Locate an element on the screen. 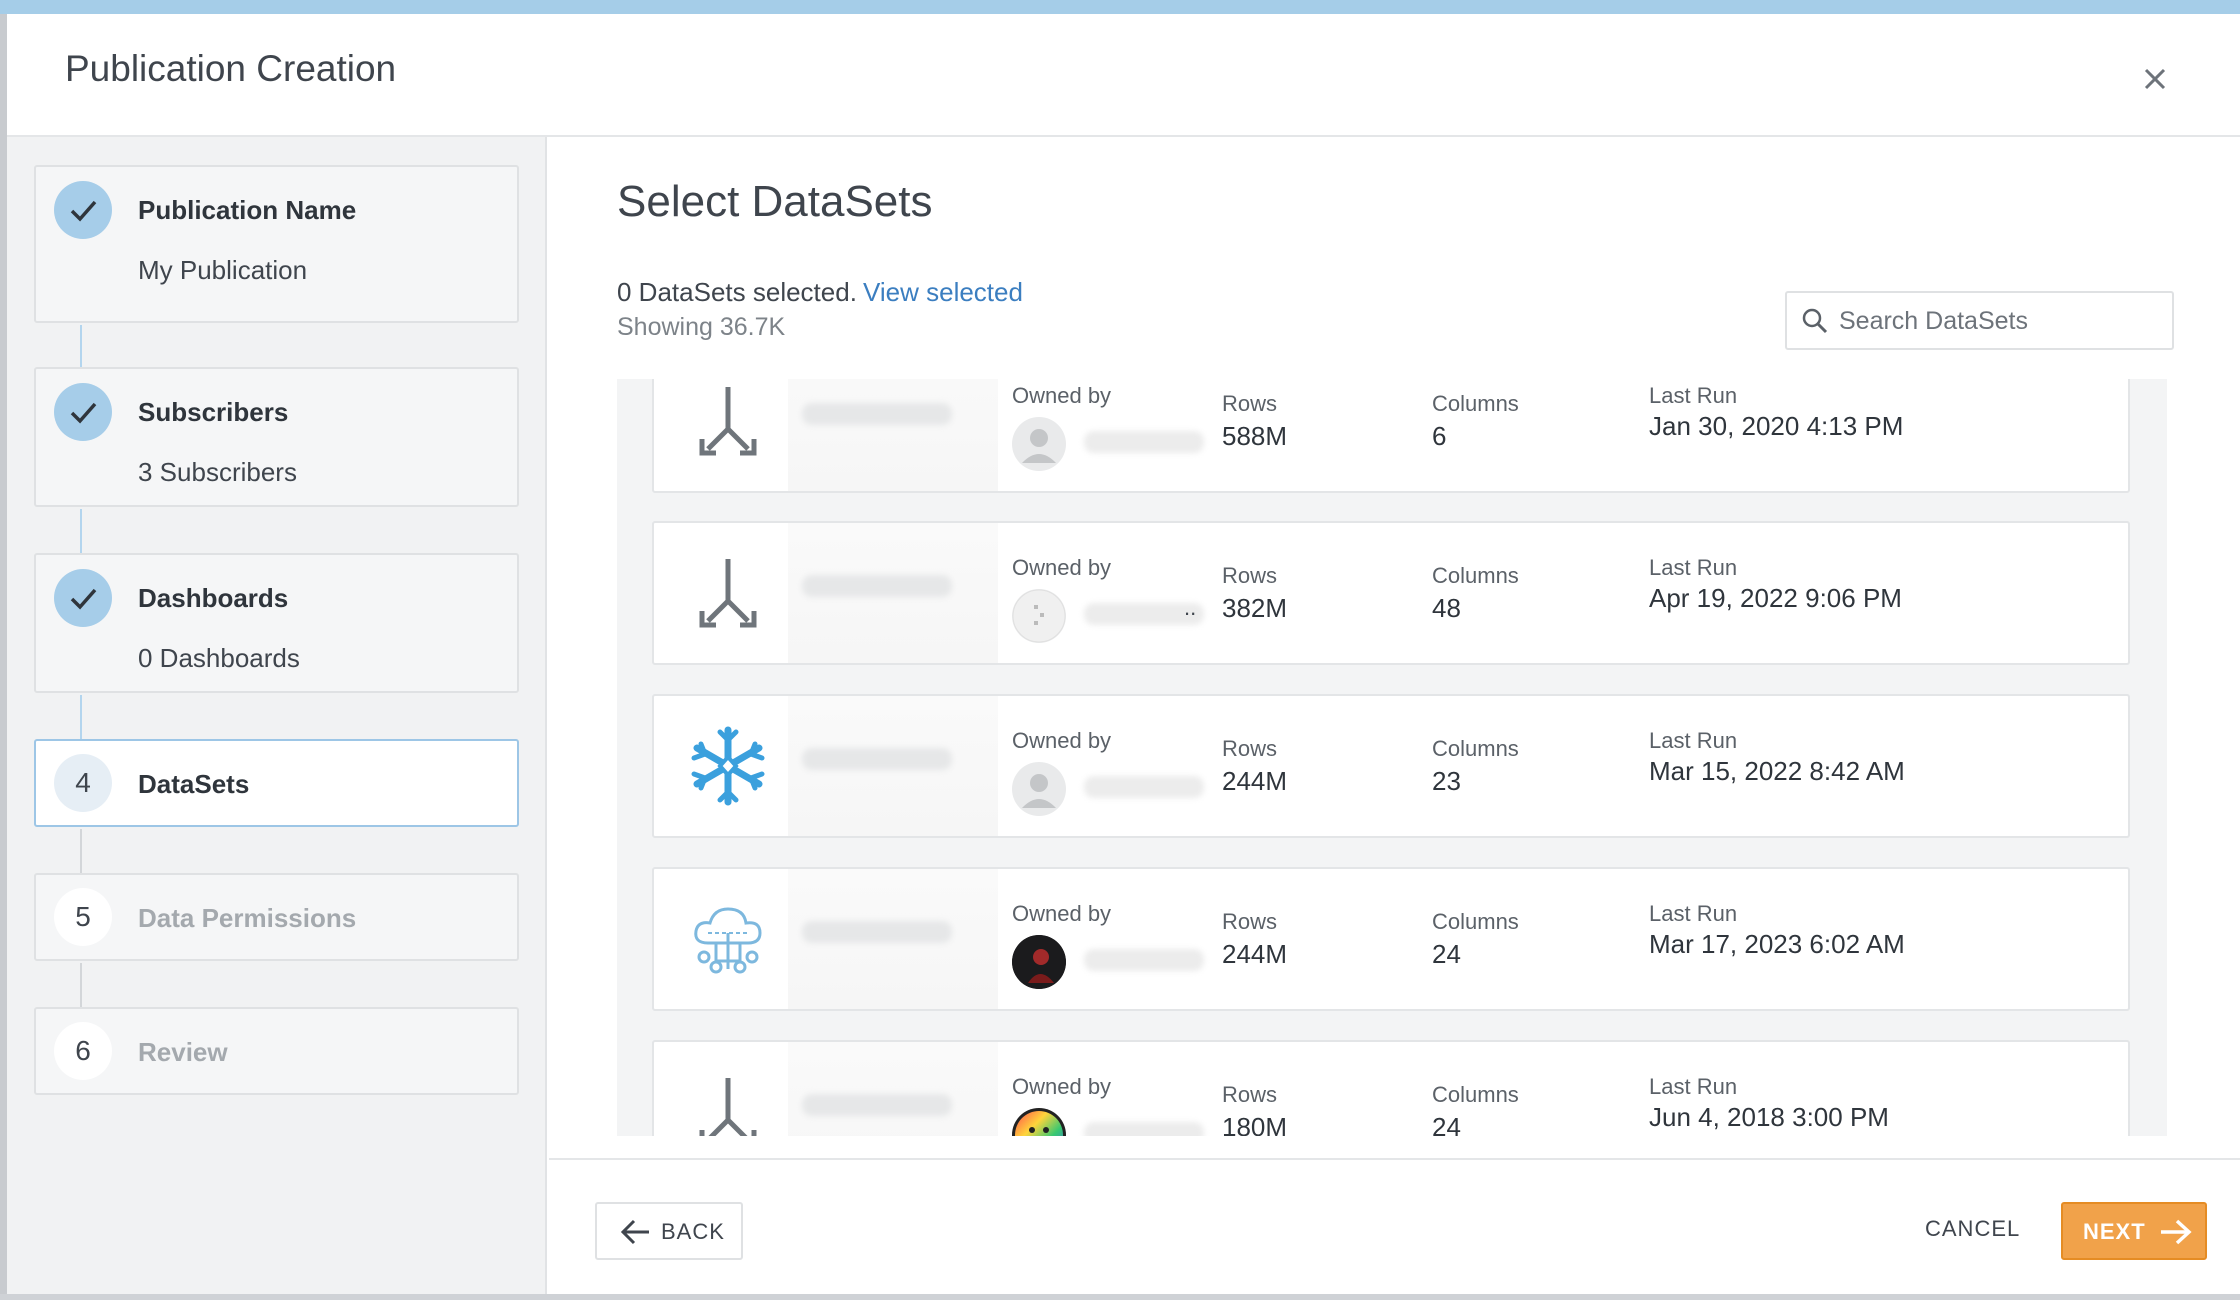 This screenshot has width=2240, height=1300. photo-avatar is located at coordinates (1039, 962).